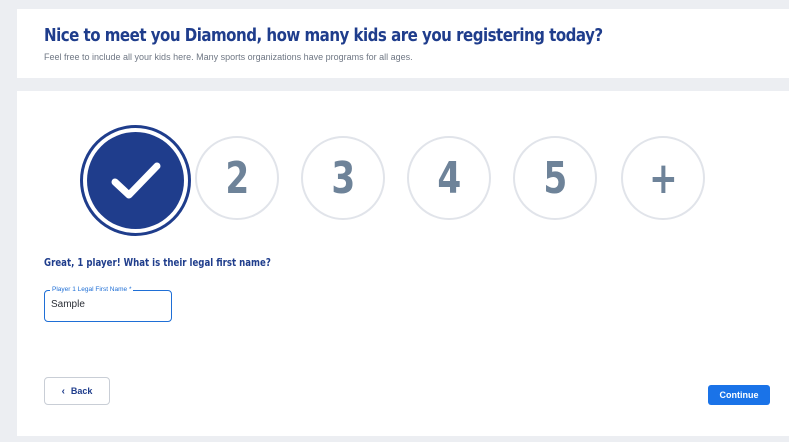 The image size is (789, 442). I want to click on count-option-more: +, so click(663, 178).